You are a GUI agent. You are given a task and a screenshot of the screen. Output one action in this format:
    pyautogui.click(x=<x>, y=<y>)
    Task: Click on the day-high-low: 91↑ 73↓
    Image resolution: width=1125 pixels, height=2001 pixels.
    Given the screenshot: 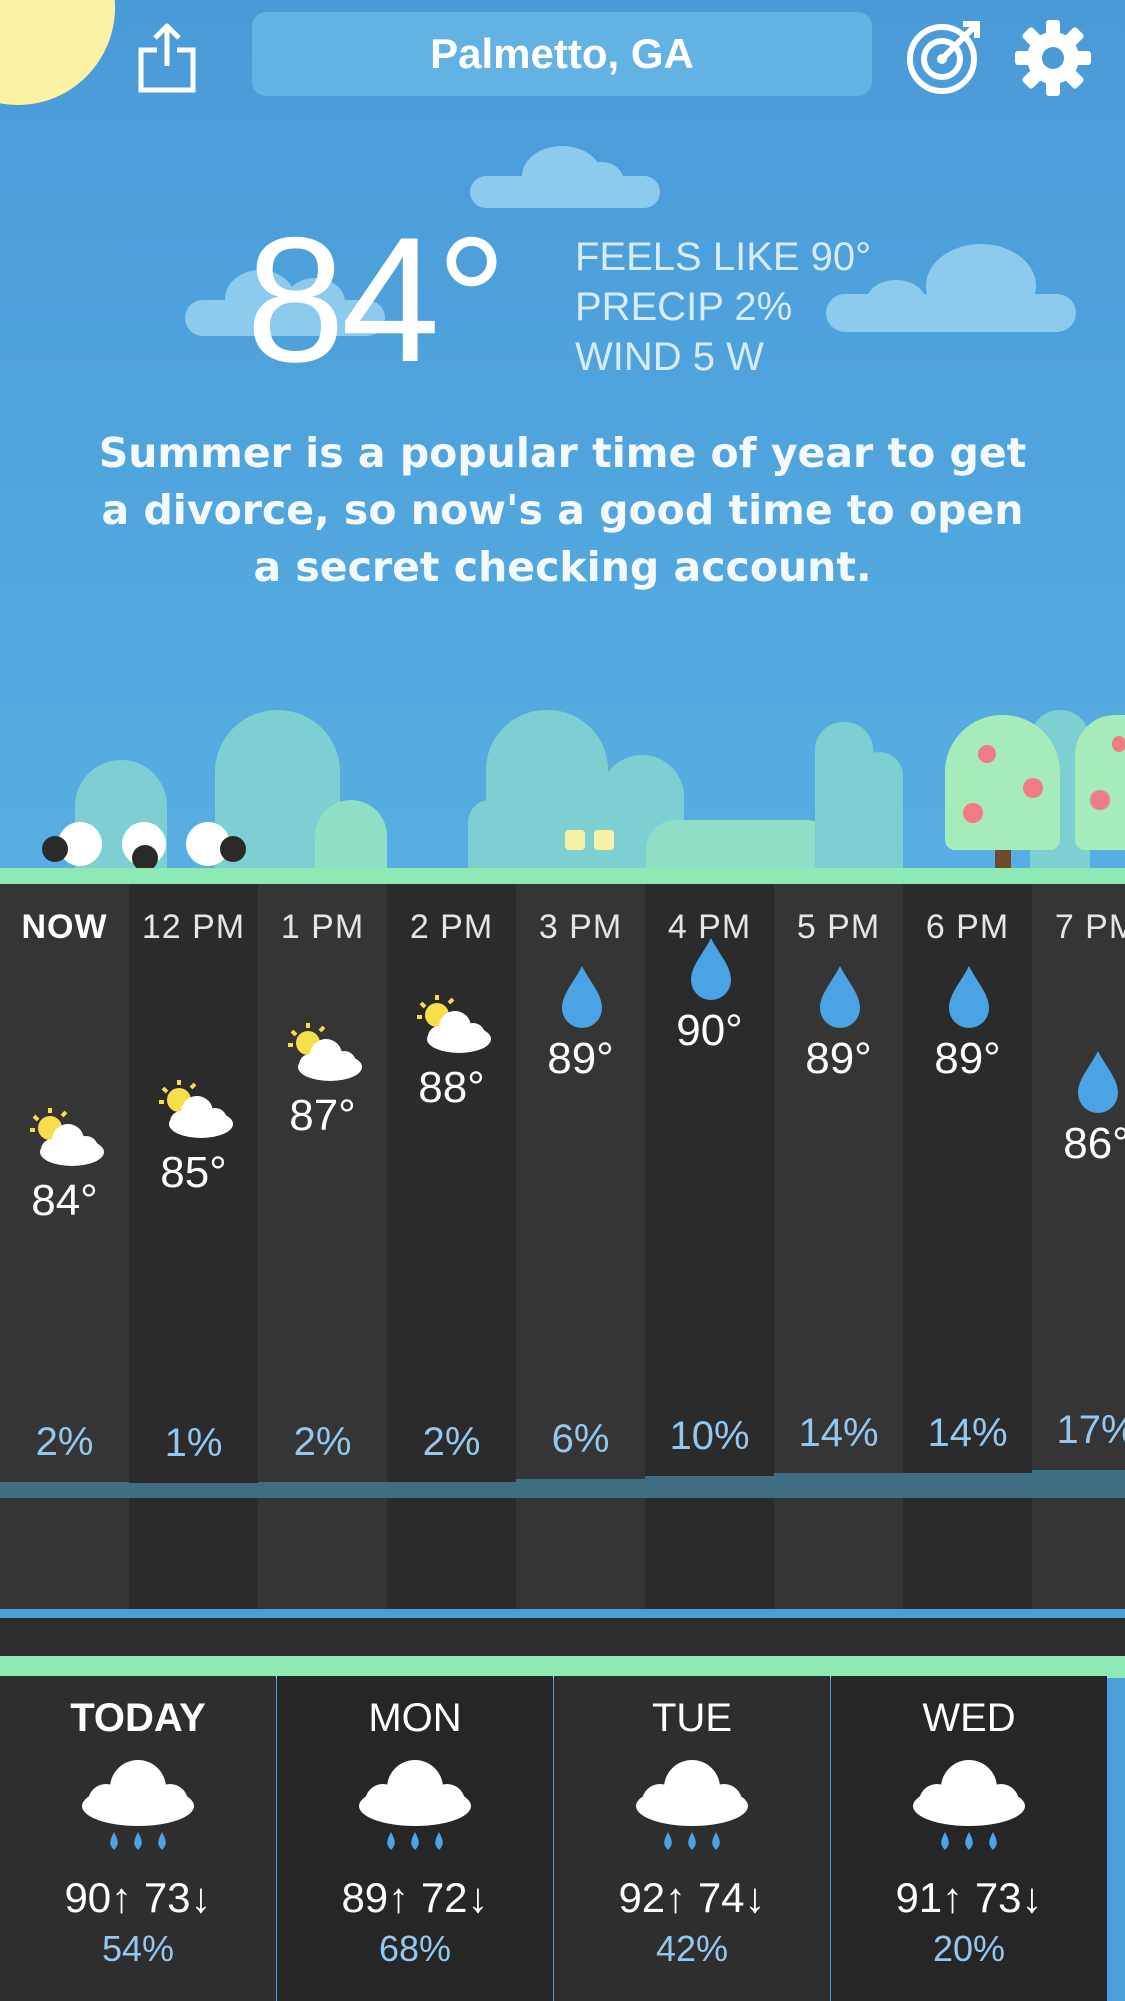 What is the action you would take?
    pyautogui.click(x=969, y=1897)
    